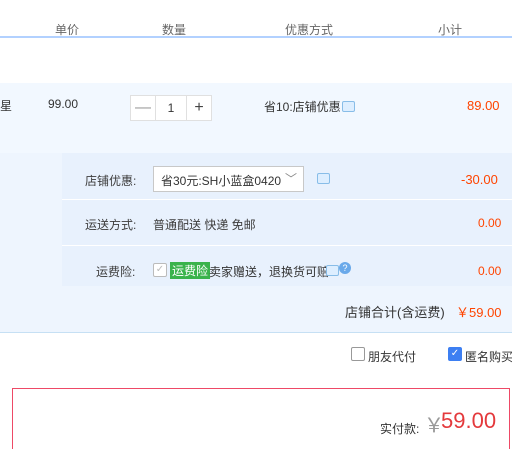 The height and width of the screenshot is (449, 512). I want to click on shipping-amount: 0.00, so click(490, 223).